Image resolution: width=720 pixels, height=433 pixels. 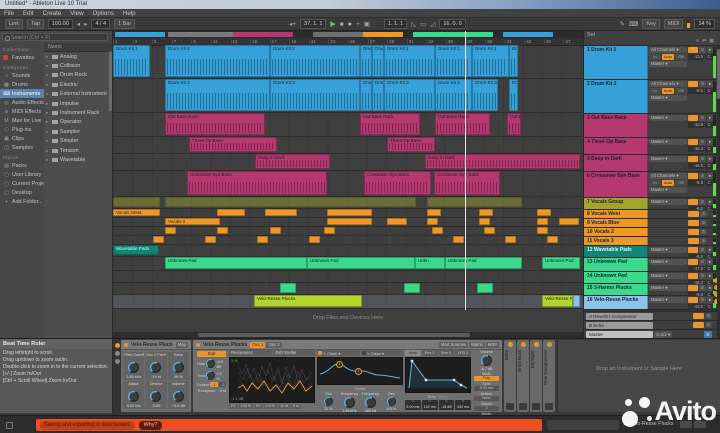 I want to click on volume-display: -13.0, so click(x=696, y=307).